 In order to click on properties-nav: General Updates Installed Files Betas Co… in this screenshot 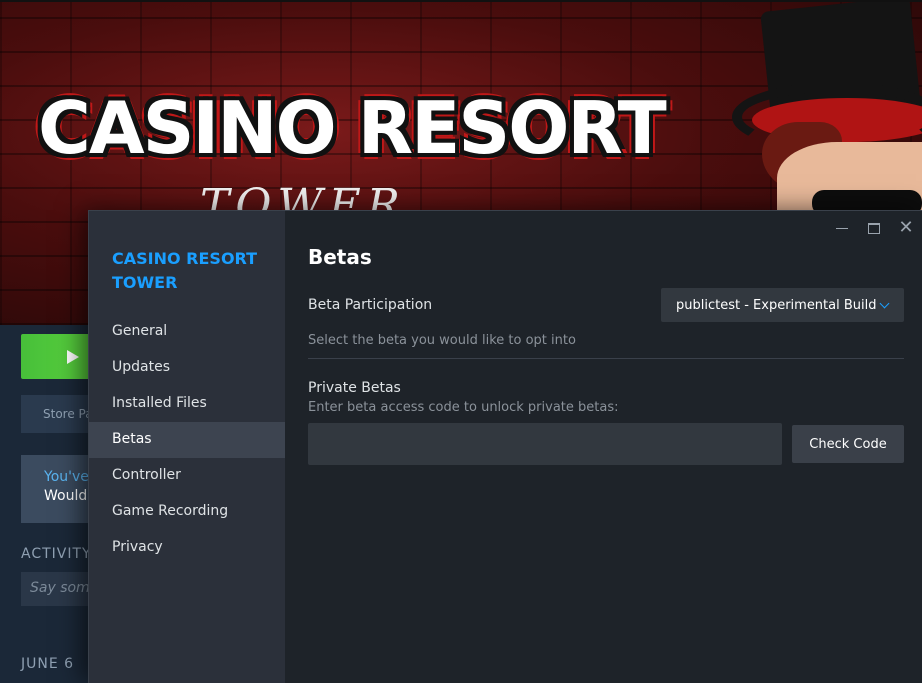, I will do `click(187, 440)`.